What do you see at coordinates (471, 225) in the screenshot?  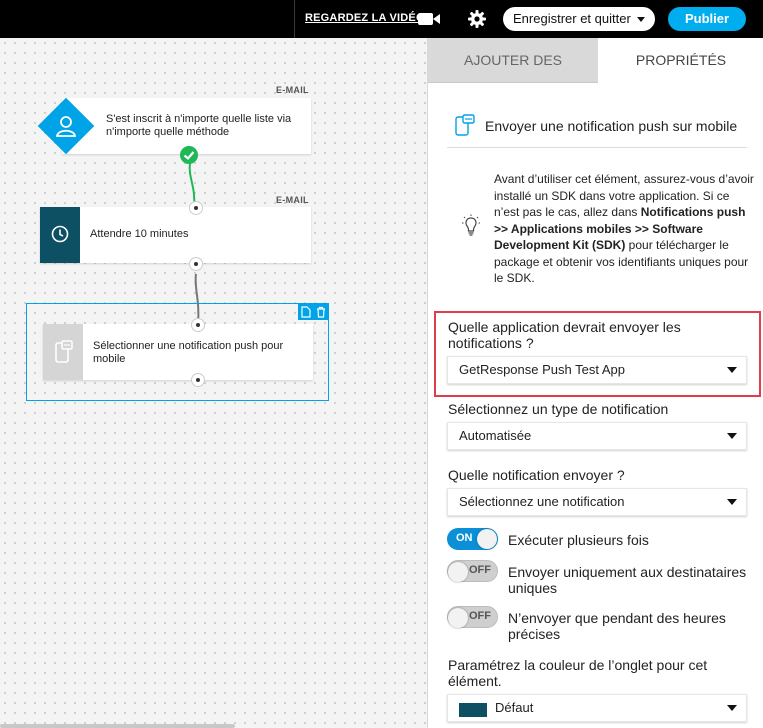 I see `lightbulb-icon` at bounding box center [471, 225].